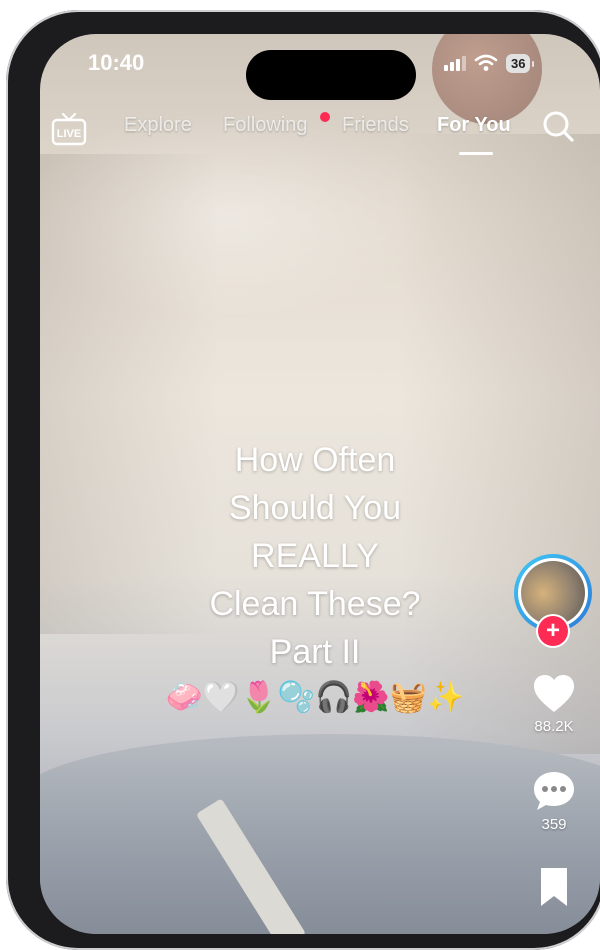  I want to click on following-notification-dot, so click(325, 117).